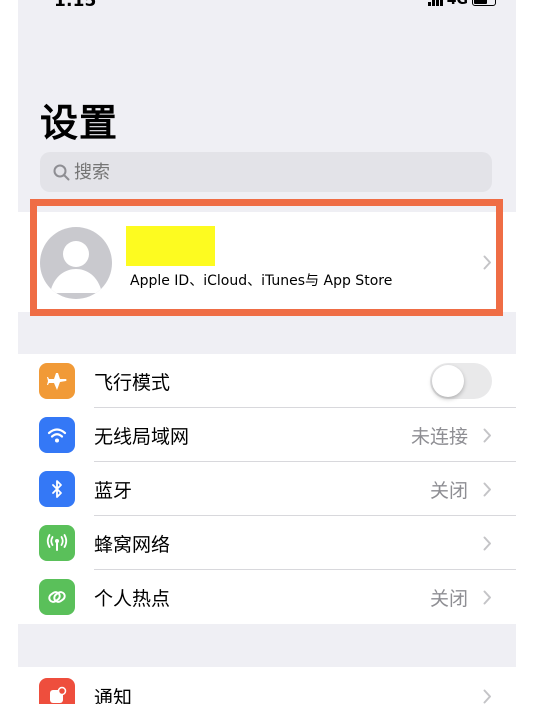  Describe the element at coordinates (448, 598) in the screenshot. I see `row-value-personal-hotspot: 关闭` at that location.